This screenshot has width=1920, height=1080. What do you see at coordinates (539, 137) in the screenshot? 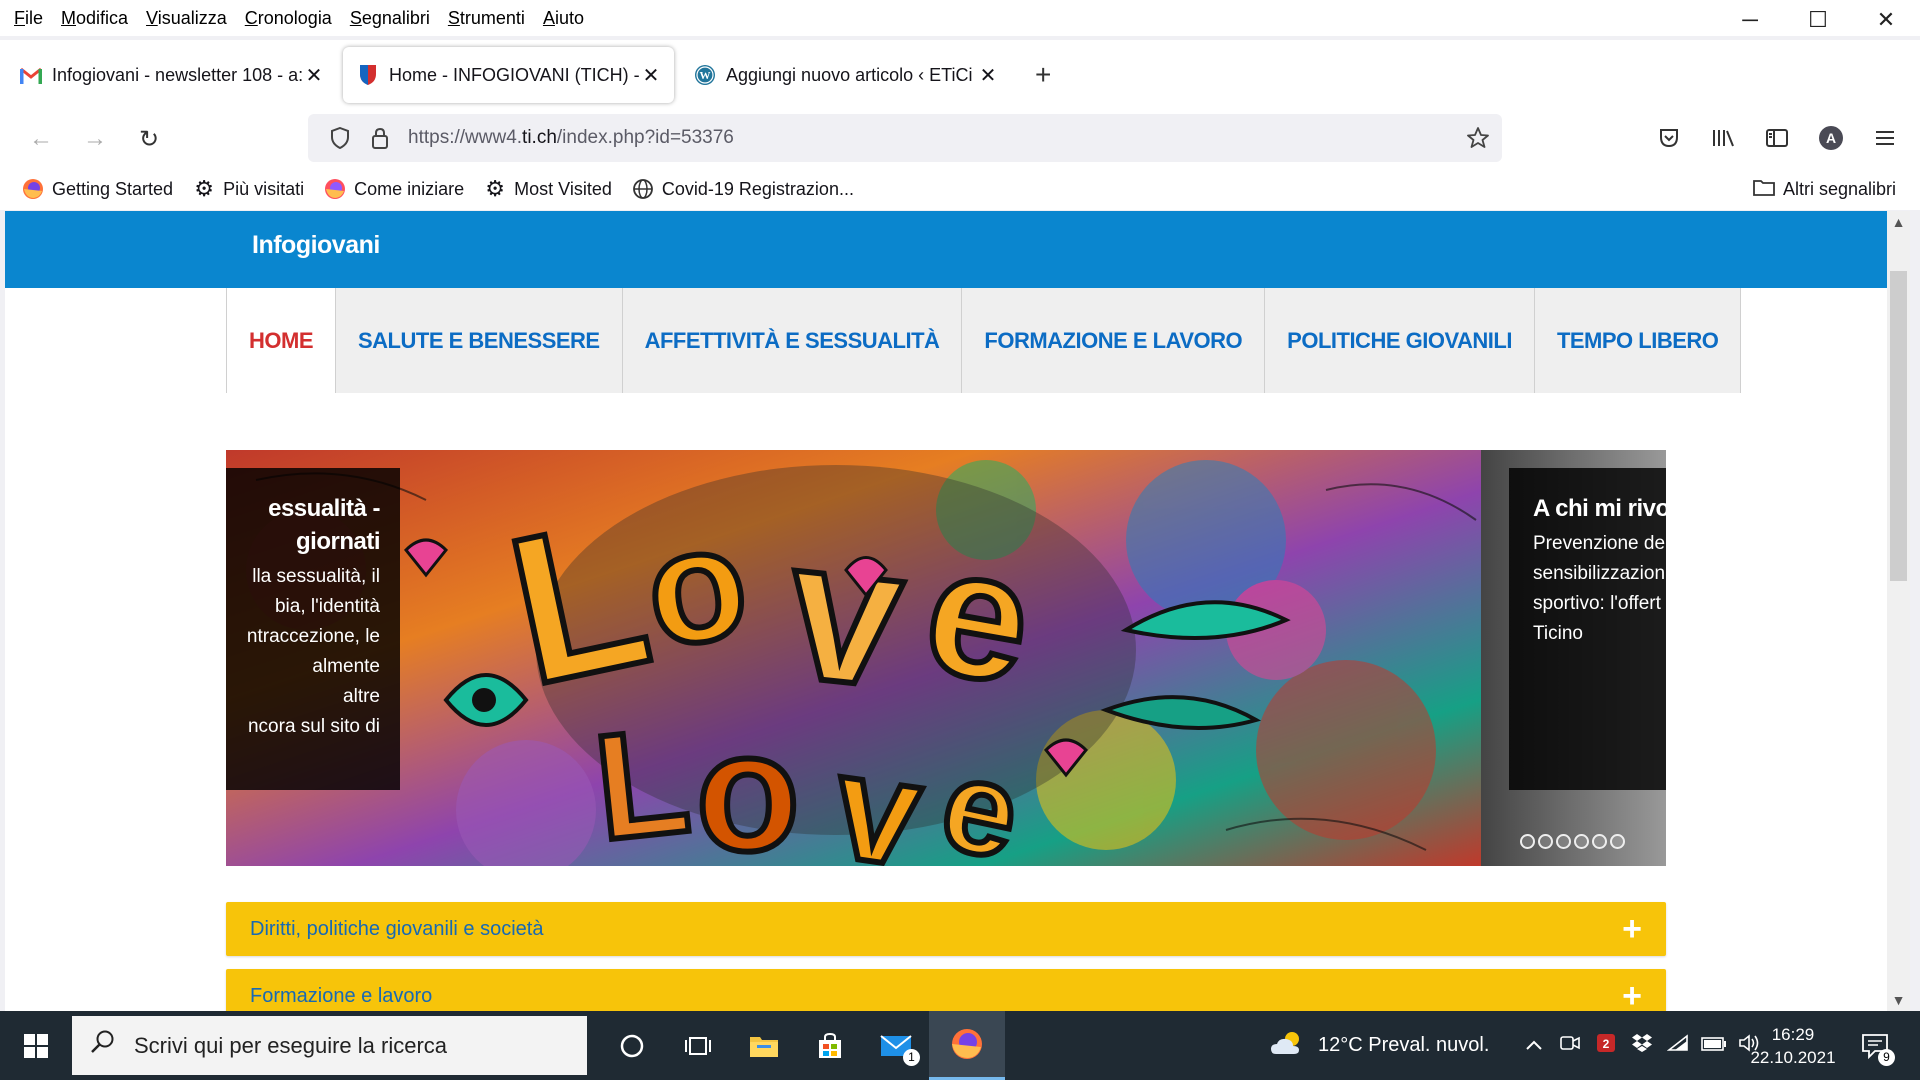
I see `url-domain: ti.ch` at bounding box center [539, 137].